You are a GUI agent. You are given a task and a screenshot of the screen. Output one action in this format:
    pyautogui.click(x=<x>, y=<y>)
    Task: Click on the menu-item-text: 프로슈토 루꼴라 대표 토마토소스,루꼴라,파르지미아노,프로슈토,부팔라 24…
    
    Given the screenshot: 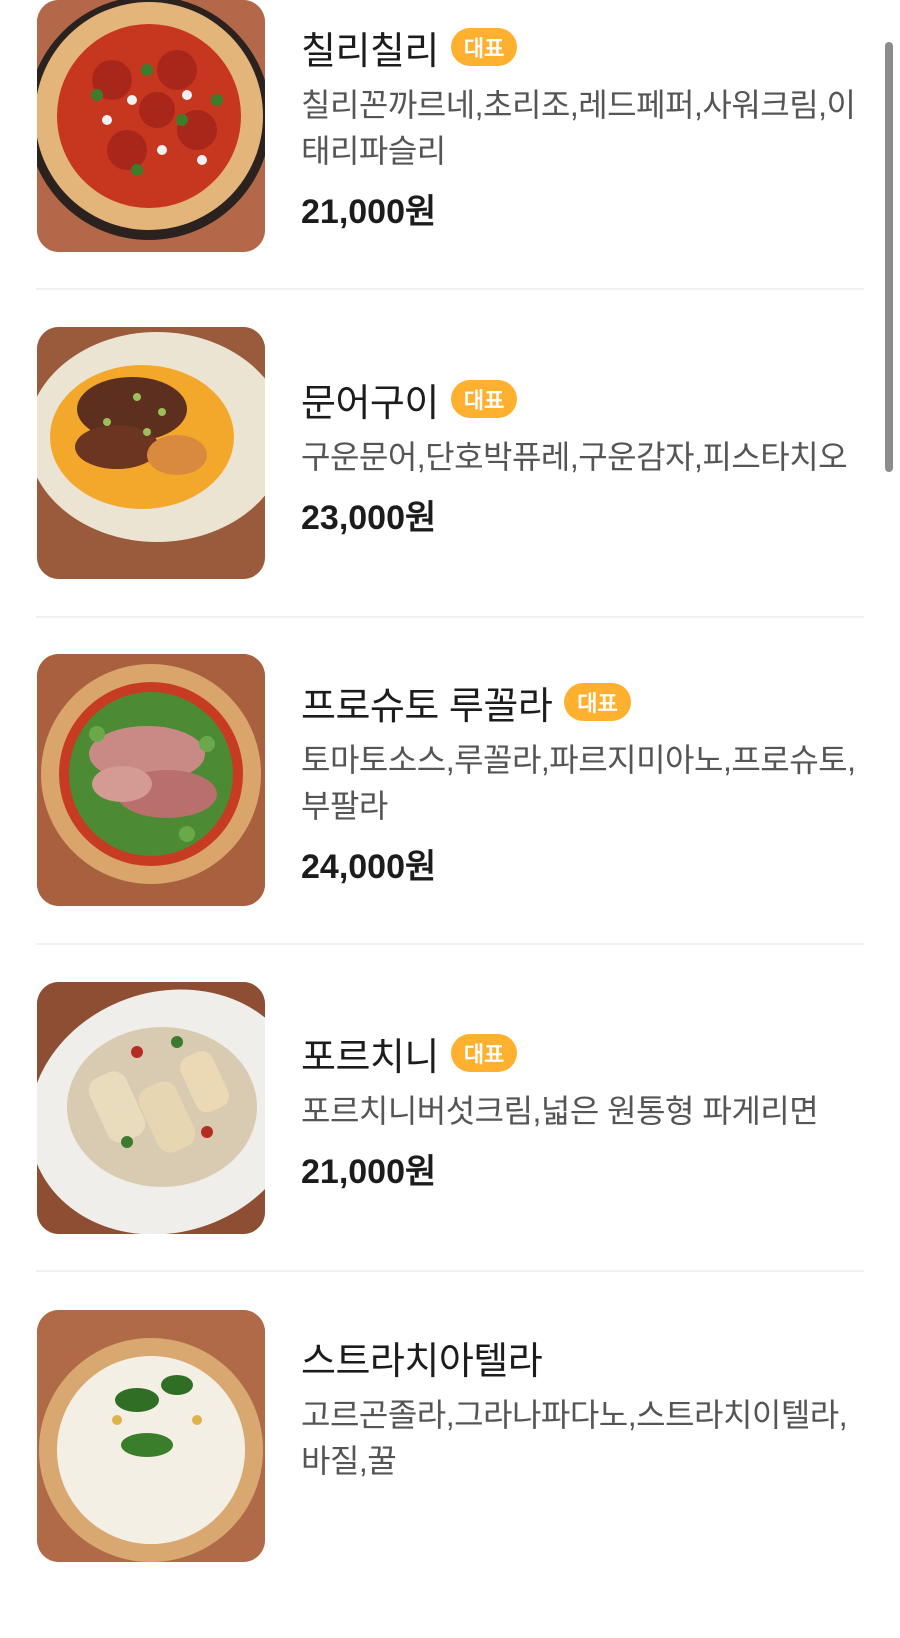 What is the action you would take?
    pyautogui.click(x=586, y=782)
    